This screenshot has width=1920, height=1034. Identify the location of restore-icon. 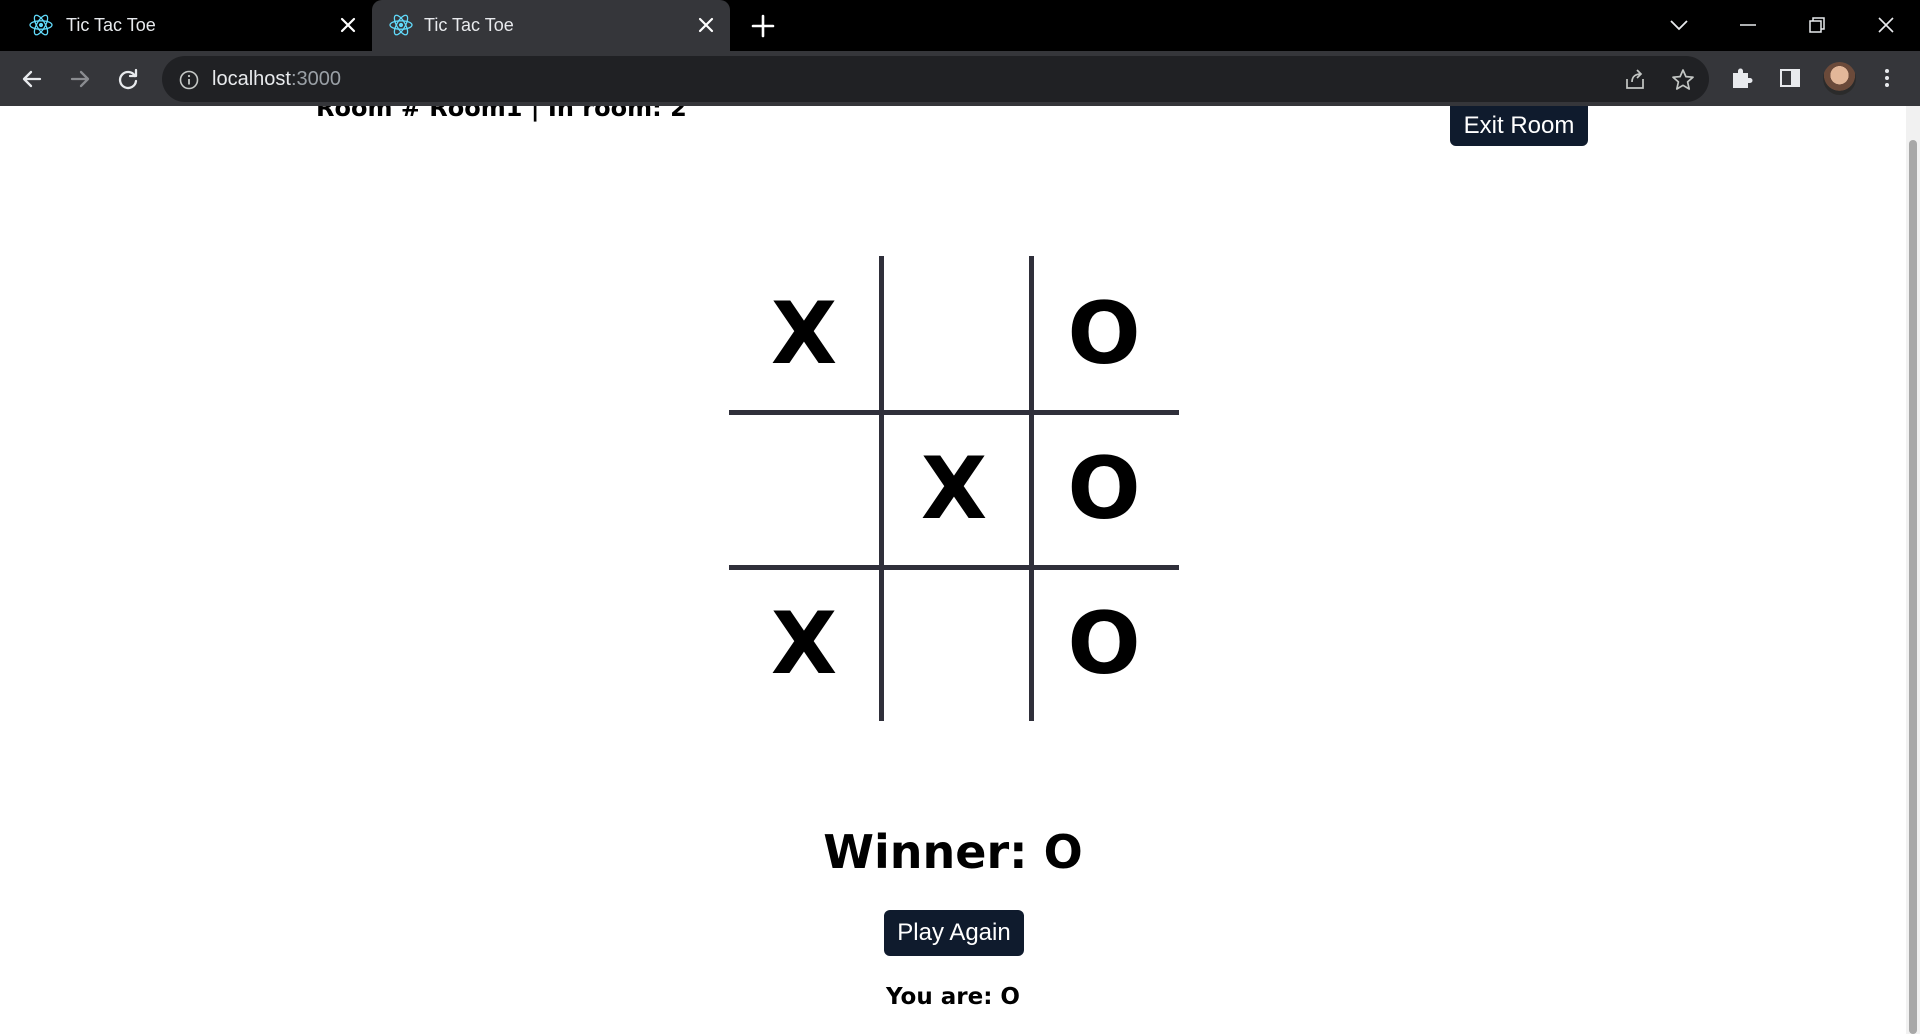
(1817, 25).